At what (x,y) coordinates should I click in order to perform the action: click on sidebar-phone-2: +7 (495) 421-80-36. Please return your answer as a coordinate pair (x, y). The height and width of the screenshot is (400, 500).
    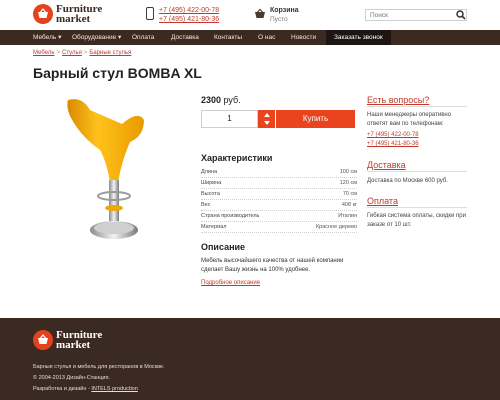
    Looking at the image, I should click on (393, 144).